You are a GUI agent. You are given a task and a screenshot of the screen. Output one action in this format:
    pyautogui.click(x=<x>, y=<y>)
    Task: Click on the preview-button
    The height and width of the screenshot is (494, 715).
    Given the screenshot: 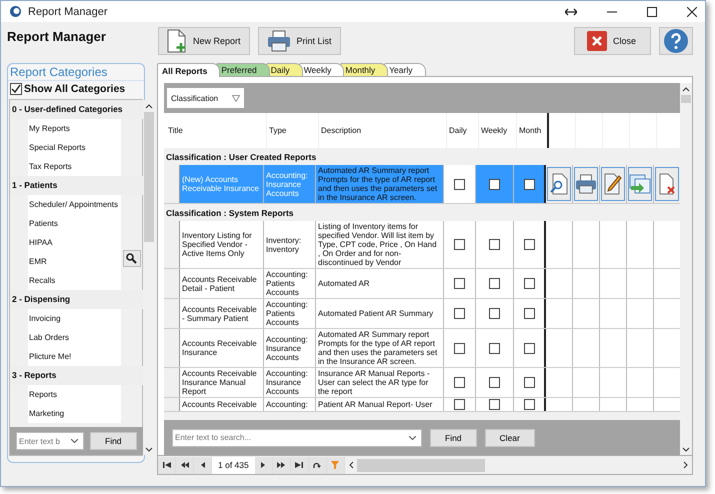 What is the action you would take?
    pyautogui.click(x=559, y=184)
    